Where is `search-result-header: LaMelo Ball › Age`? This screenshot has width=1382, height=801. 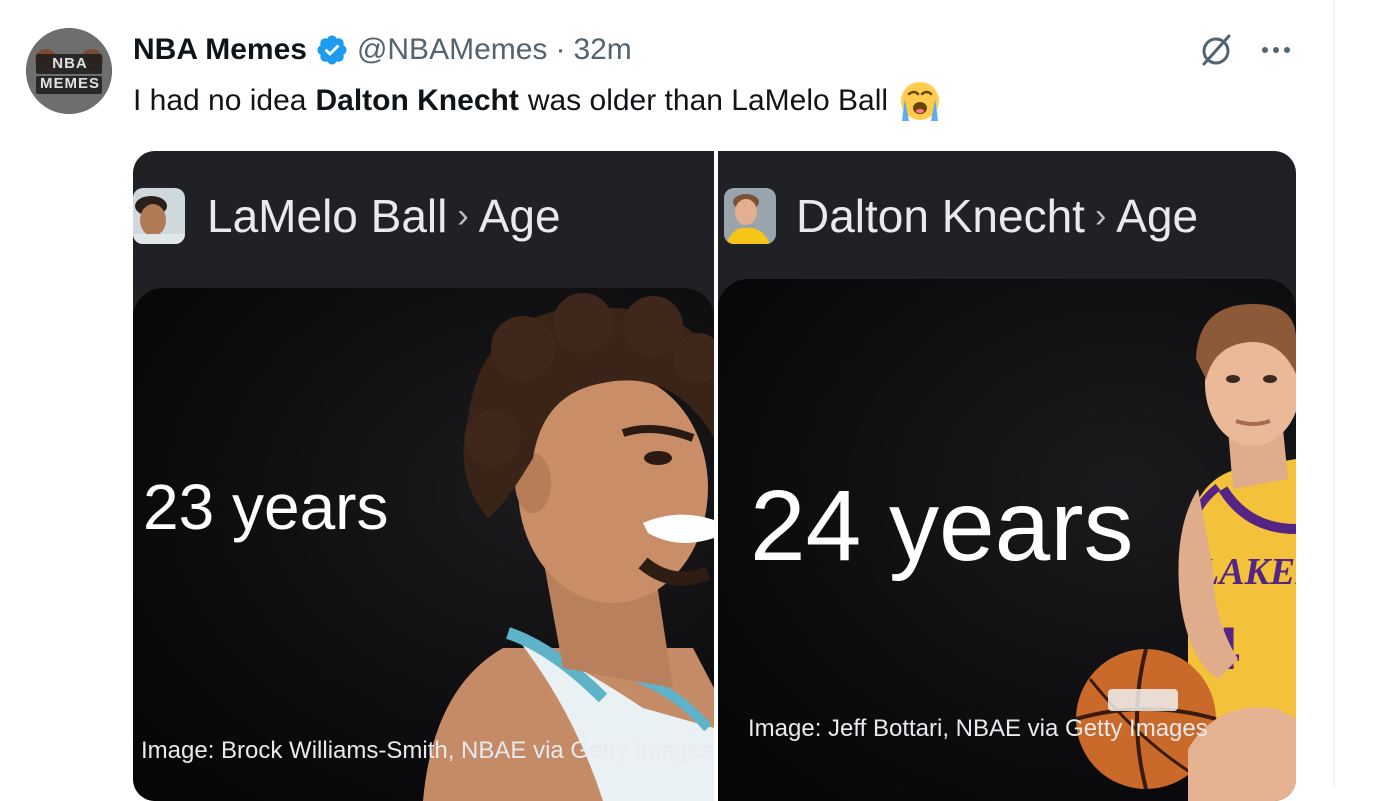 search-result-header: LaMelo Ball › Age is located at coordinates (423, 216).